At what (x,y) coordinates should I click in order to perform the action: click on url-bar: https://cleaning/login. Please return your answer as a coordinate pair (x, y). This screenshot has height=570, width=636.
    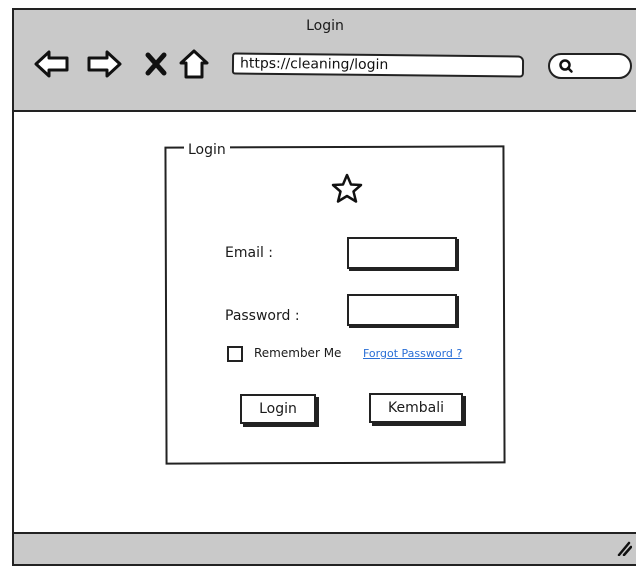
    Looking at the image, I should click on (378, 65).